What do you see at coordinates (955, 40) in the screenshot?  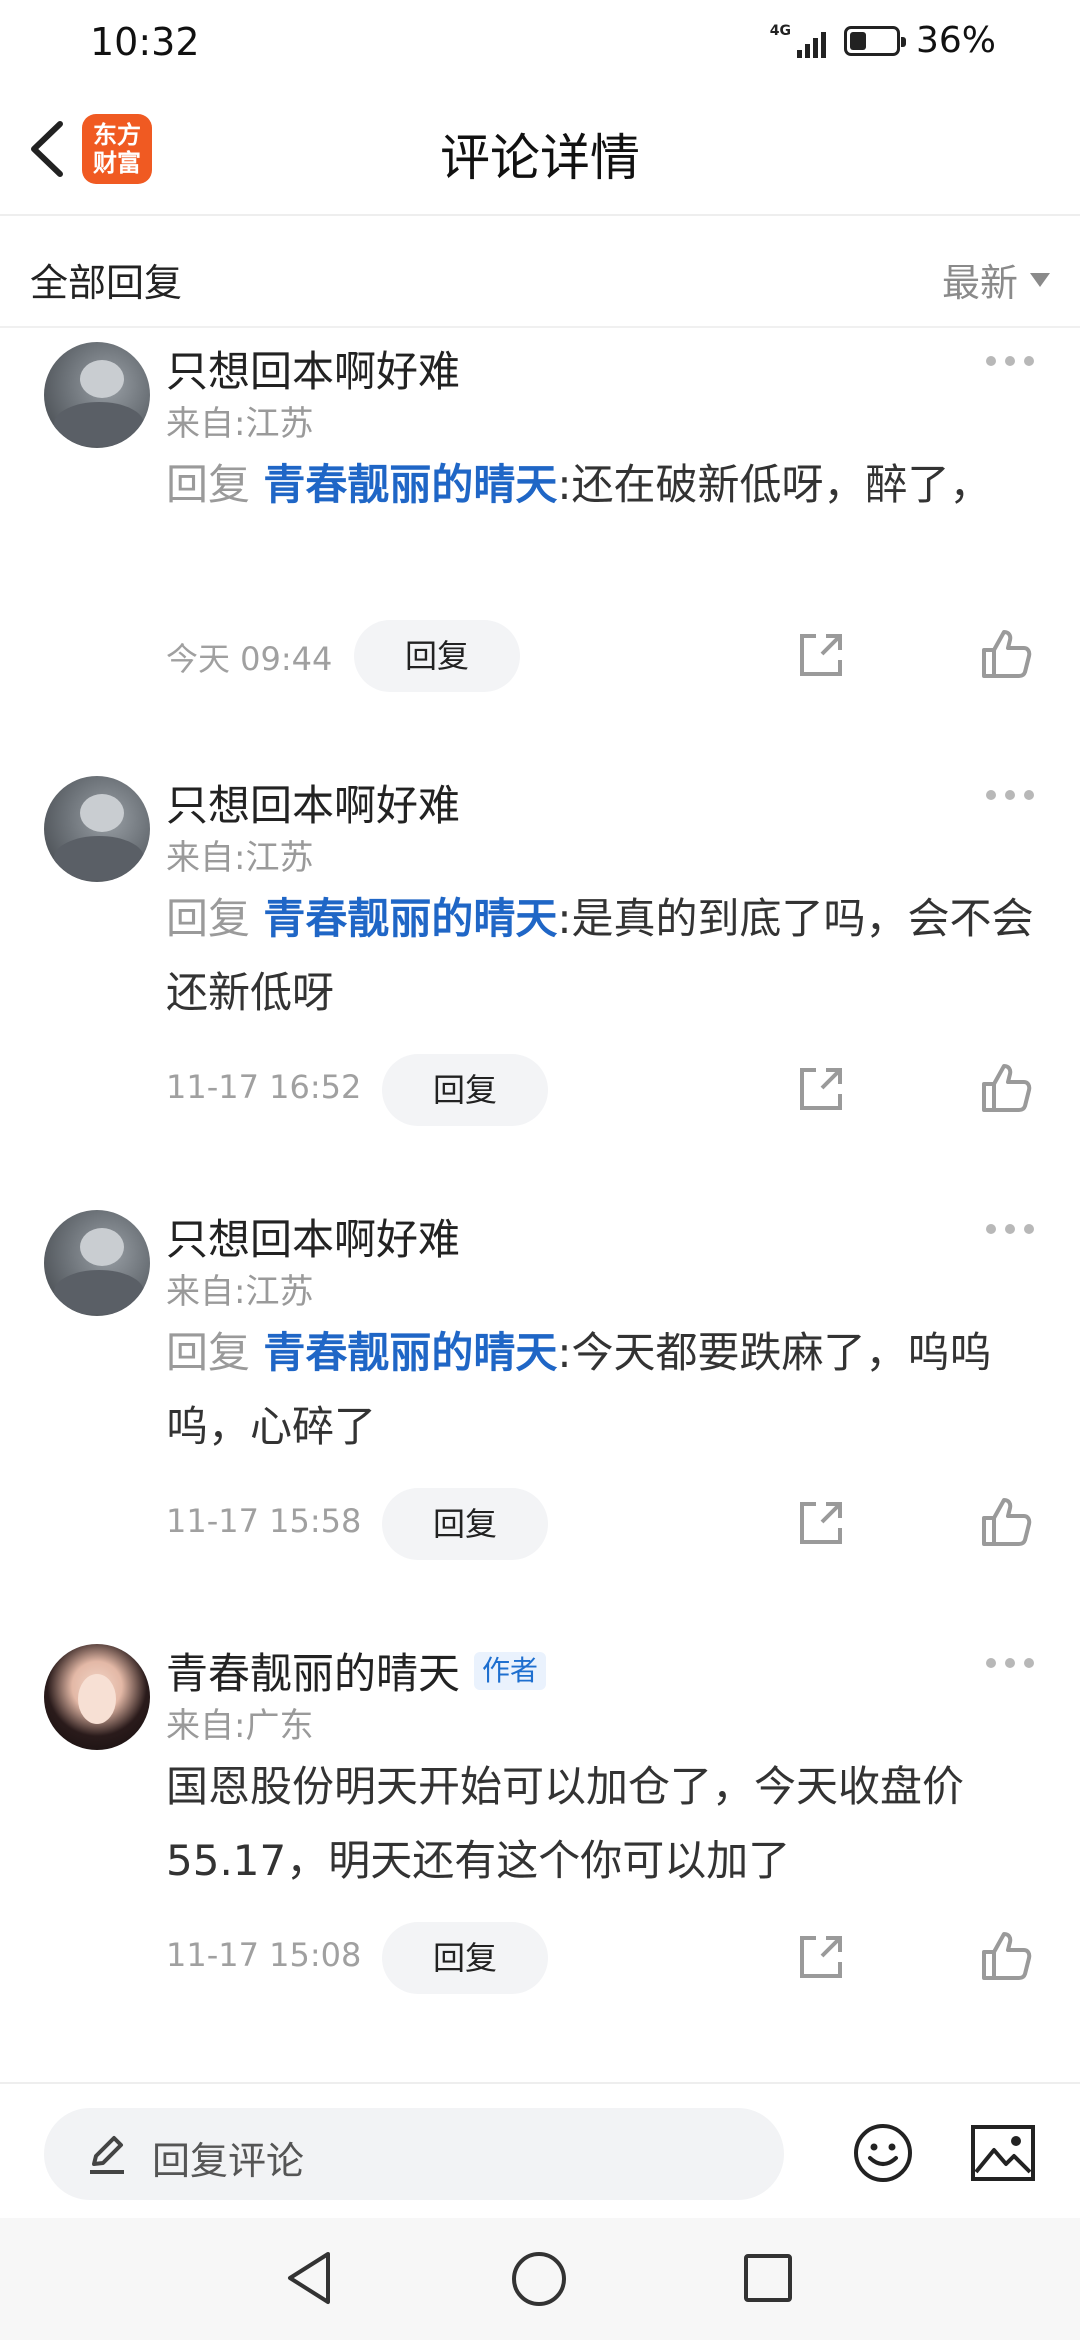 I see `battery-percent: 36%` at bounding box center [955, 40].